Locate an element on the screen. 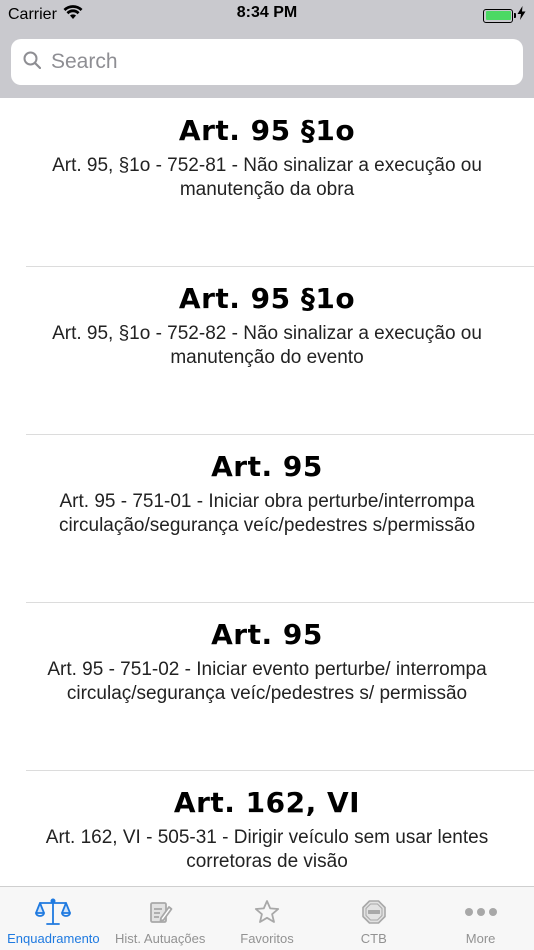  status-bar: Carrier 8:34 PM is located at coordinates (267, 14).